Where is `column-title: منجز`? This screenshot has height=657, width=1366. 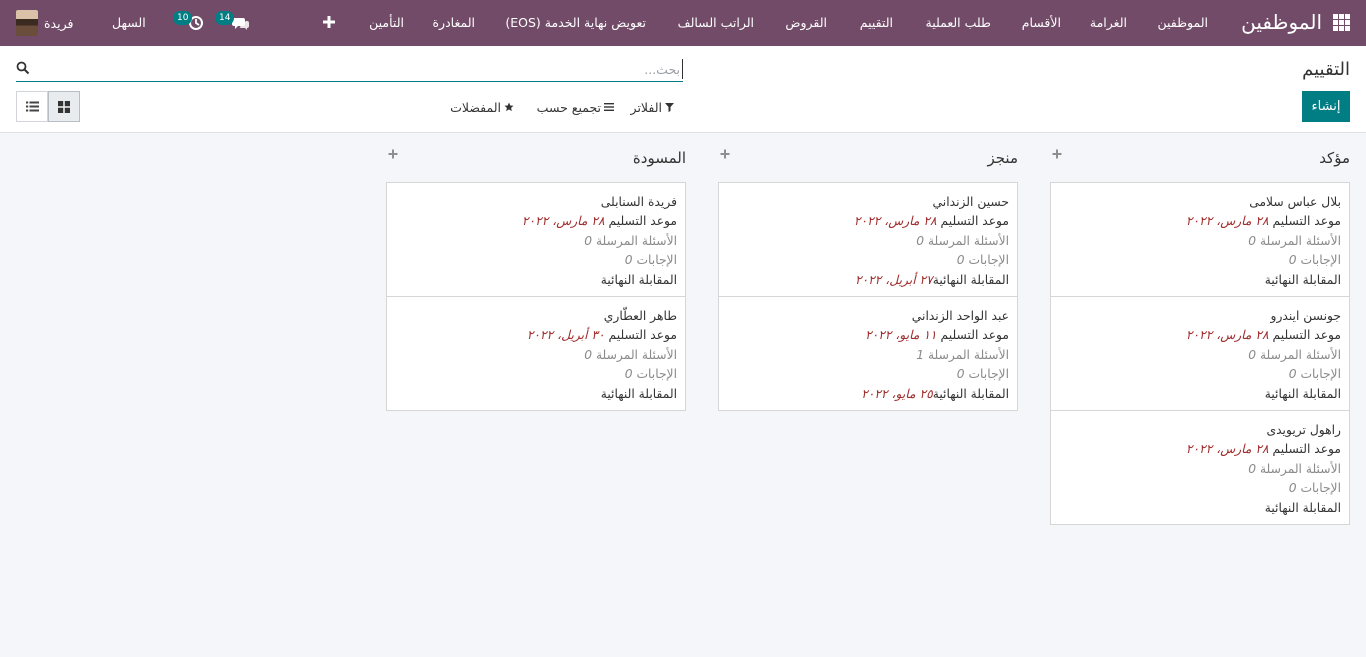 column-title: منجز is located at coordinates (1002, 158).